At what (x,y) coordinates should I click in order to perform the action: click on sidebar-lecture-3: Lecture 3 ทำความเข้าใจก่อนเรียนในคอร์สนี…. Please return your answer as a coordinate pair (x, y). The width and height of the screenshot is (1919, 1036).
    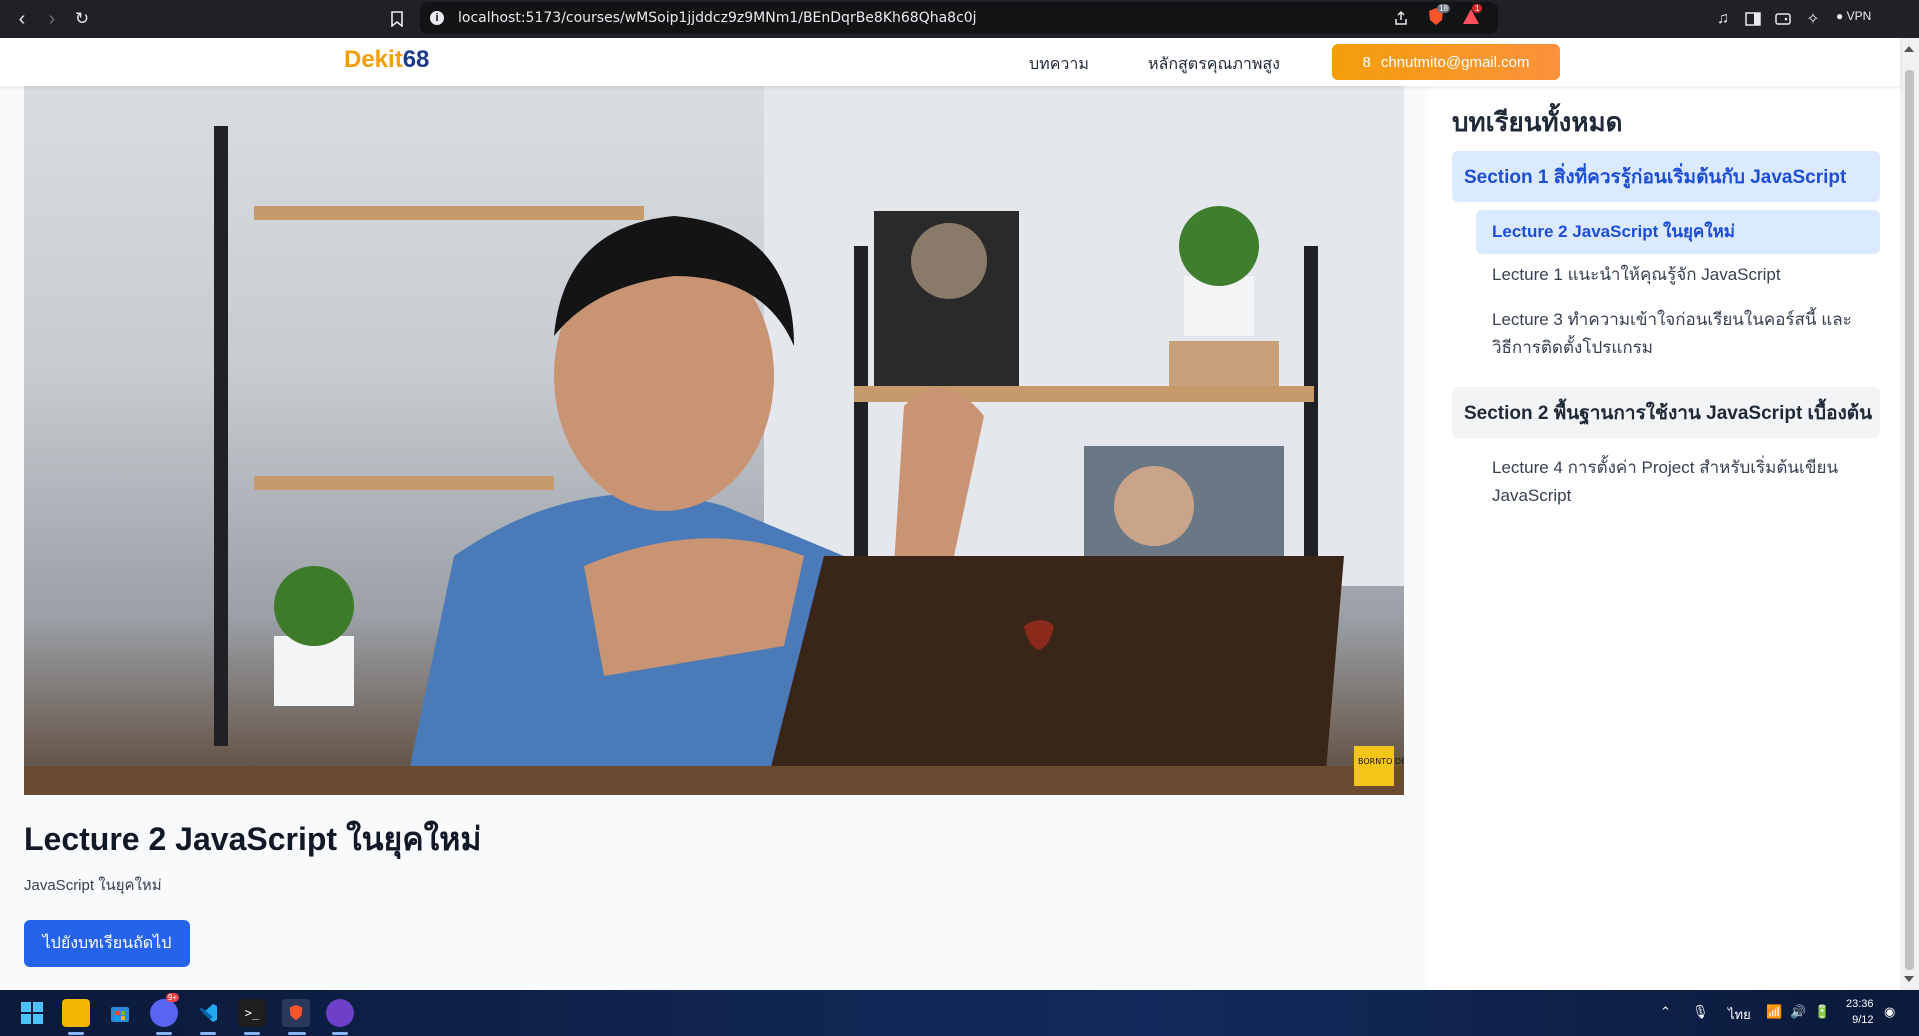
    Looking at the image, I should click on (1678, 334).